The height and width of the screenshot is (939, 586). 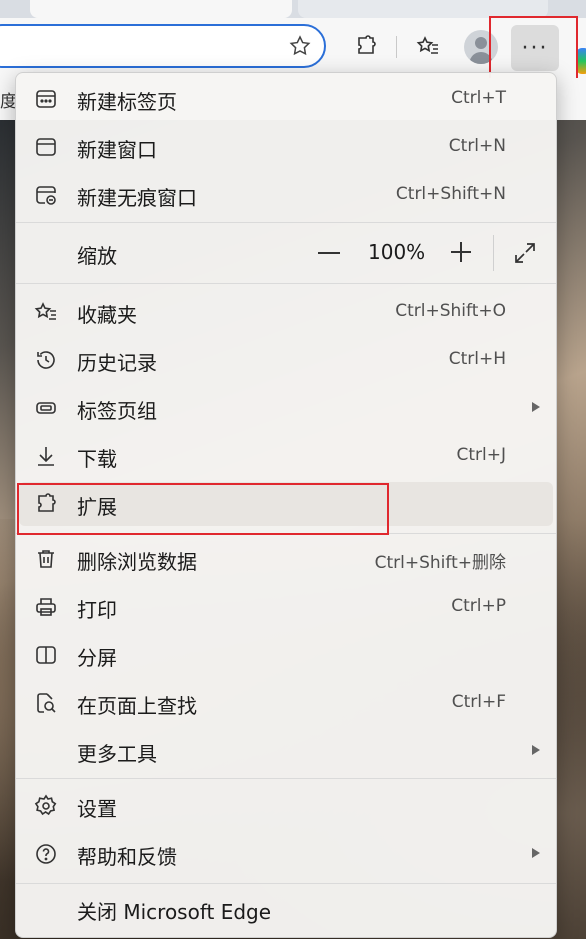 What do you see at coordinates (450, 311) in the screenshot?
I see `menu-item-shortcut: Ctrl+Shift+O` at bounding box center [450, 311].